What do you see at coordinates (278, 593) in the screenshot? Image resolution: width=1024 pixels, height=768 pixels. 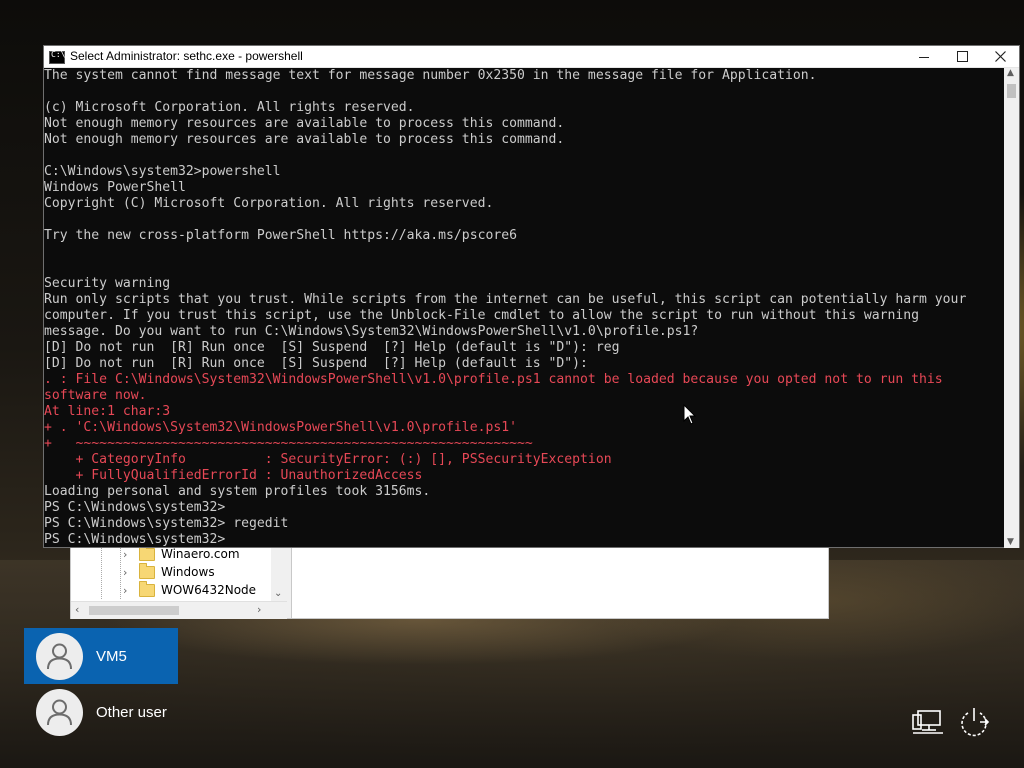 I see `scroll-down-icon: ⌄` at bounding box center [278, 593].